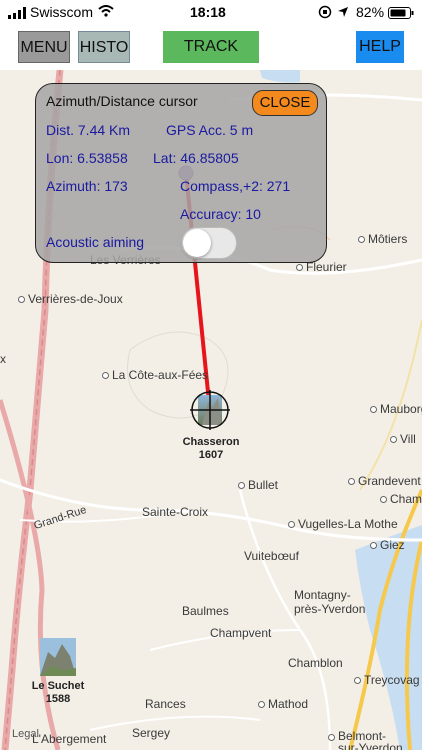  I want to click on place-vugelles: Vugelles-La Mothe, so click(343, 524).